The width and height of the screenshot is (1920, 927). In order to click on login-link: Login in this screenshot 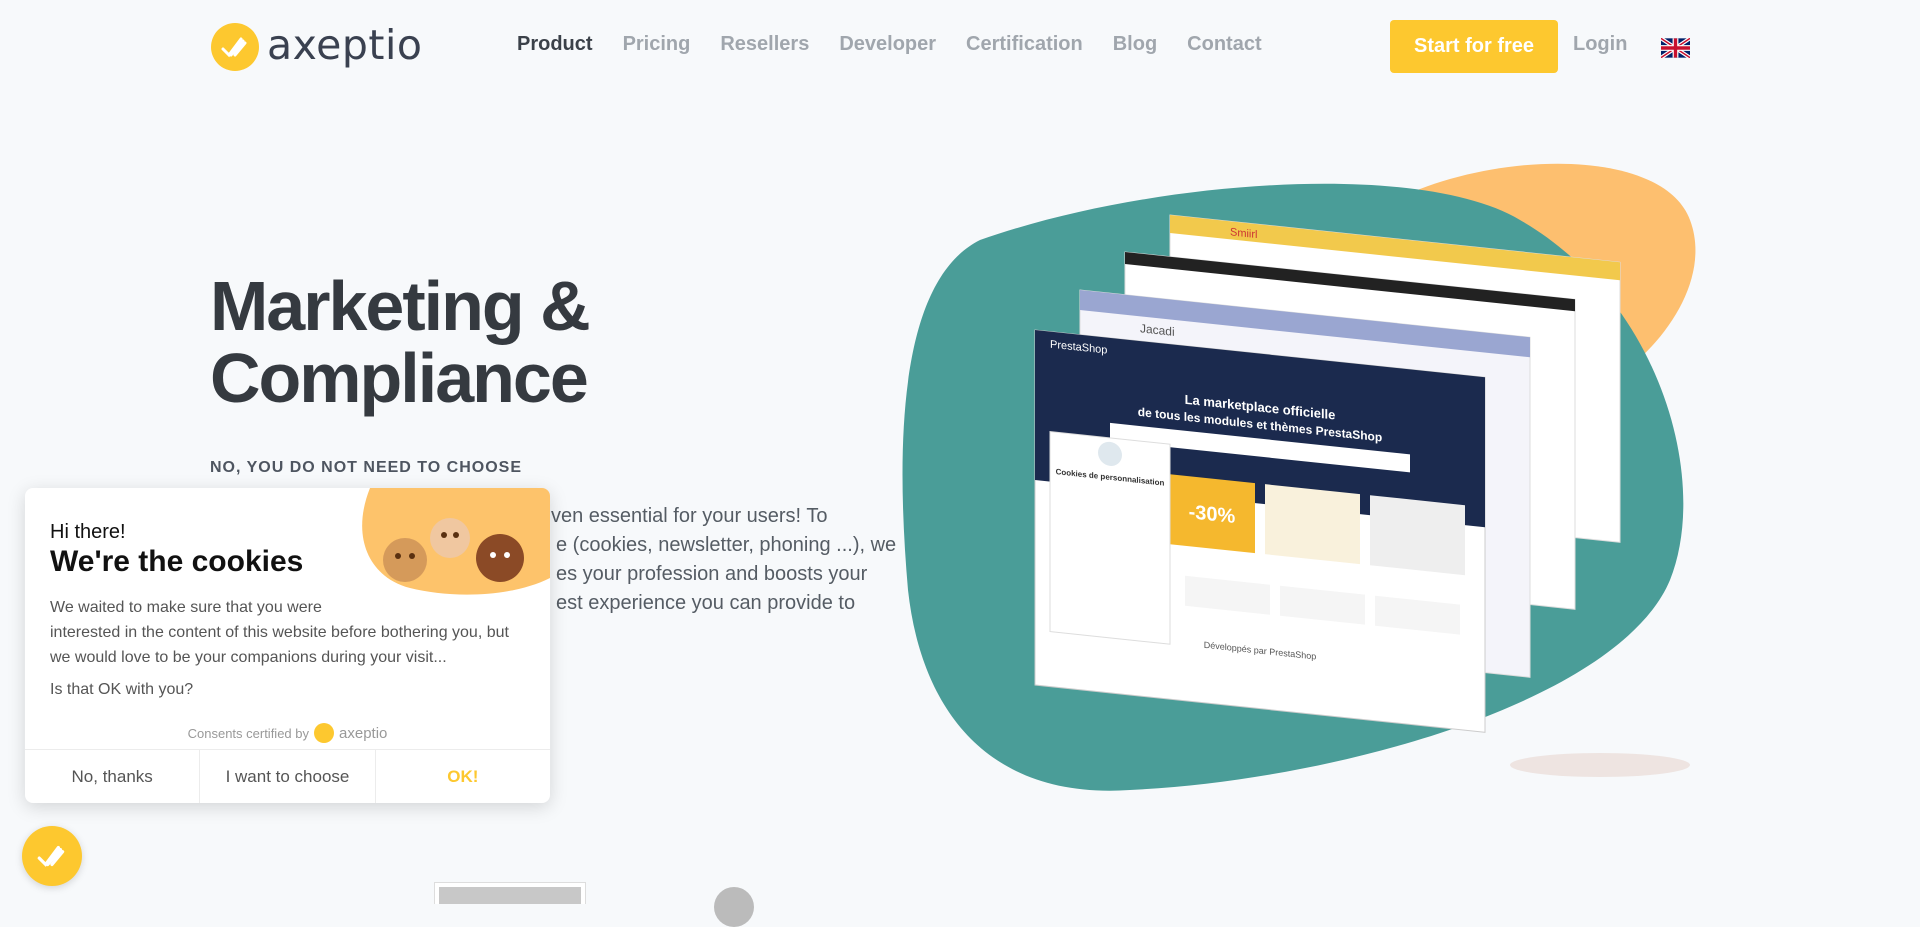, I will do `click(1600, 44)`.